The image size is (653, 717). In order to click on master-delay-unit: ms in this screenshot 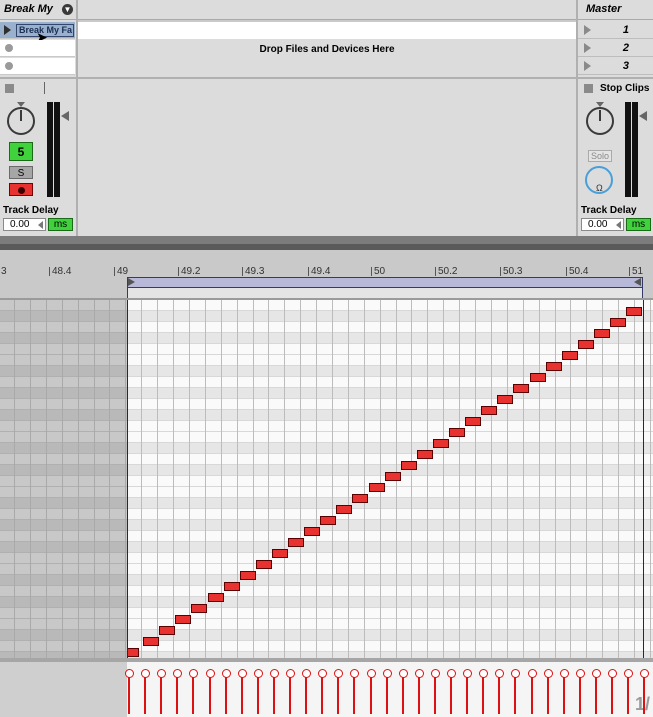, I will do `click(638, 224)`.